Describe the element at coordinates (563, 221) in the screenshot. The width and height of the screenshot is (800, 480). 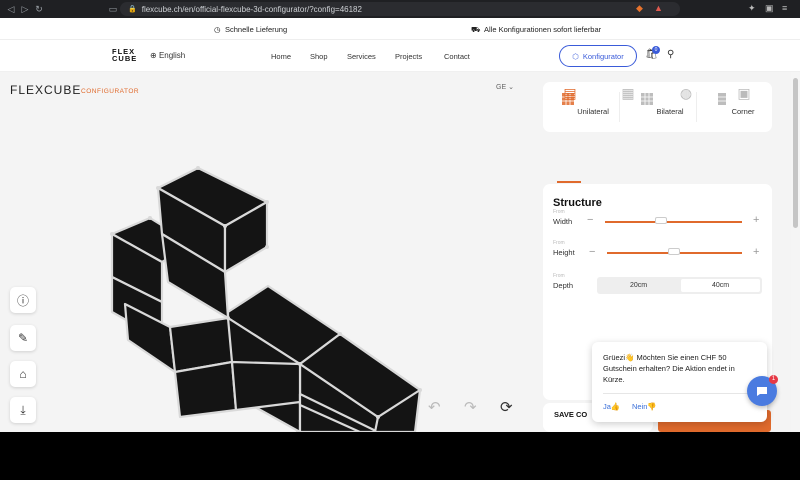
I see `width-label: Width` at that location.